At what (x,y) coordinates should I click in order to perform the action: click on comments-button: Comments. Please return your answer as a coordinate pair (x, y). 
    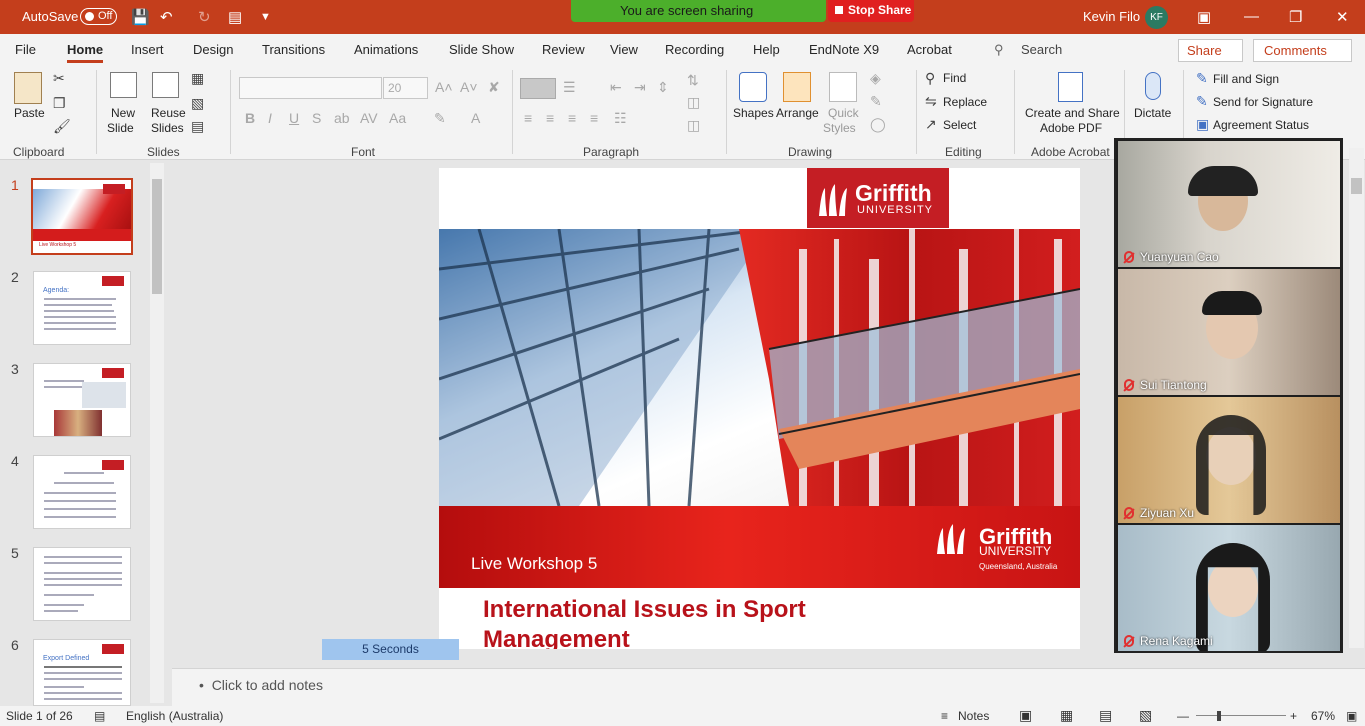
    Looking at the image, I should click on (1302, 50).